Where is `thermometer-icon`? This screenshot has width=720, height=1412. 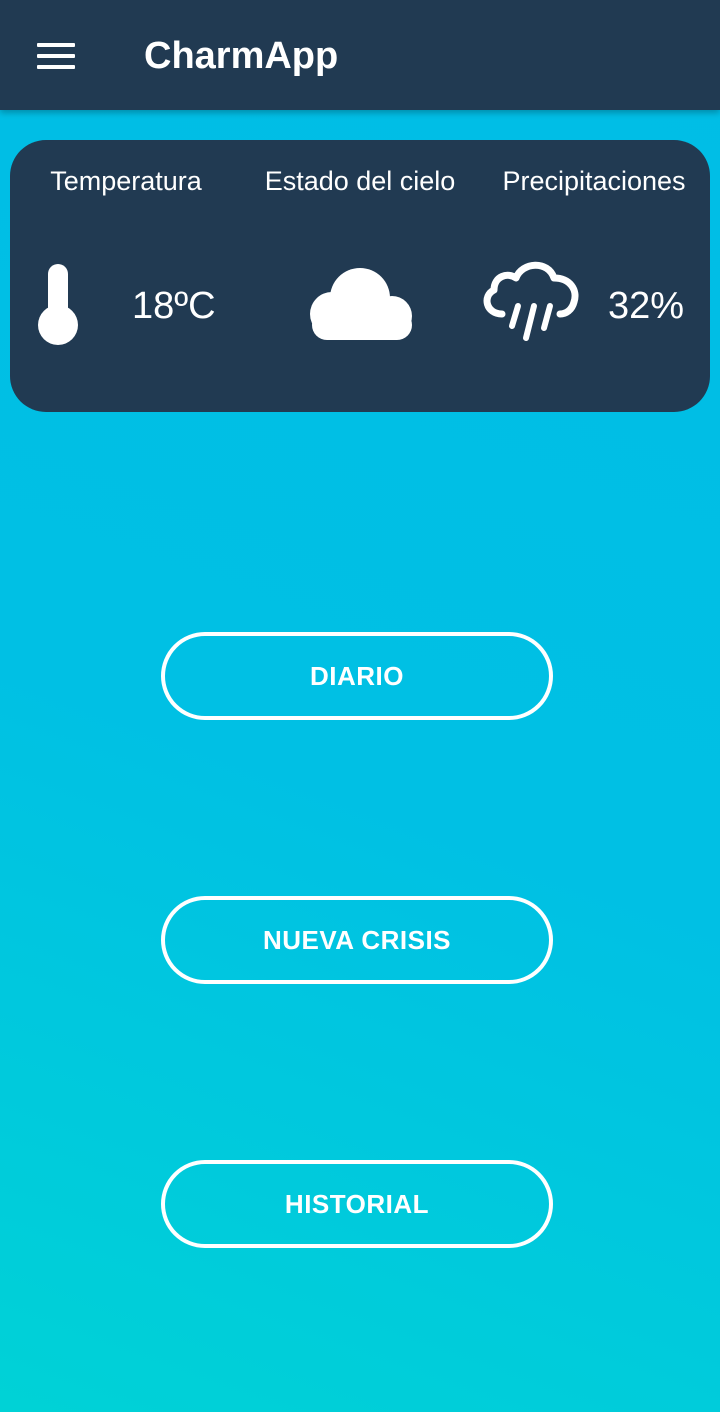
thermometer-icon is located at coordinates (58, 304).